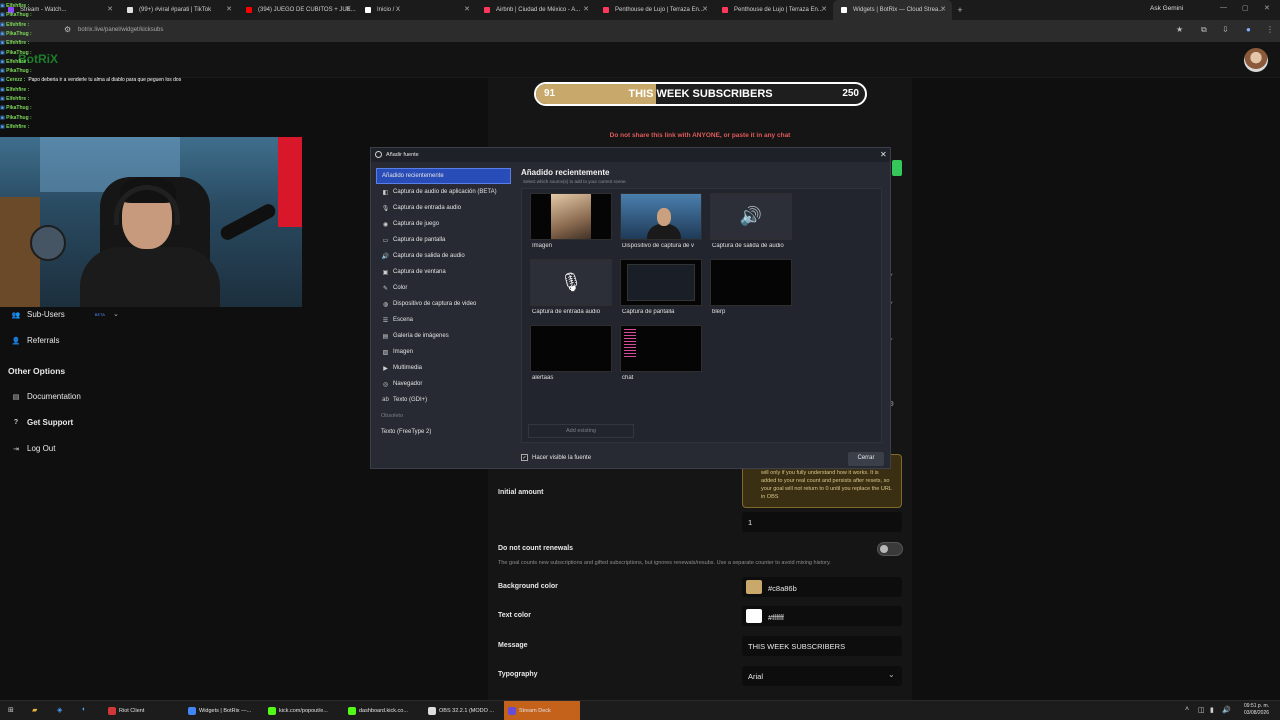 The image size is (1280, 720). What do you see at coordinates (19, 108) in the screenshot?
I see `chat-username: PikaThug :` at bounding box center [19, 108].